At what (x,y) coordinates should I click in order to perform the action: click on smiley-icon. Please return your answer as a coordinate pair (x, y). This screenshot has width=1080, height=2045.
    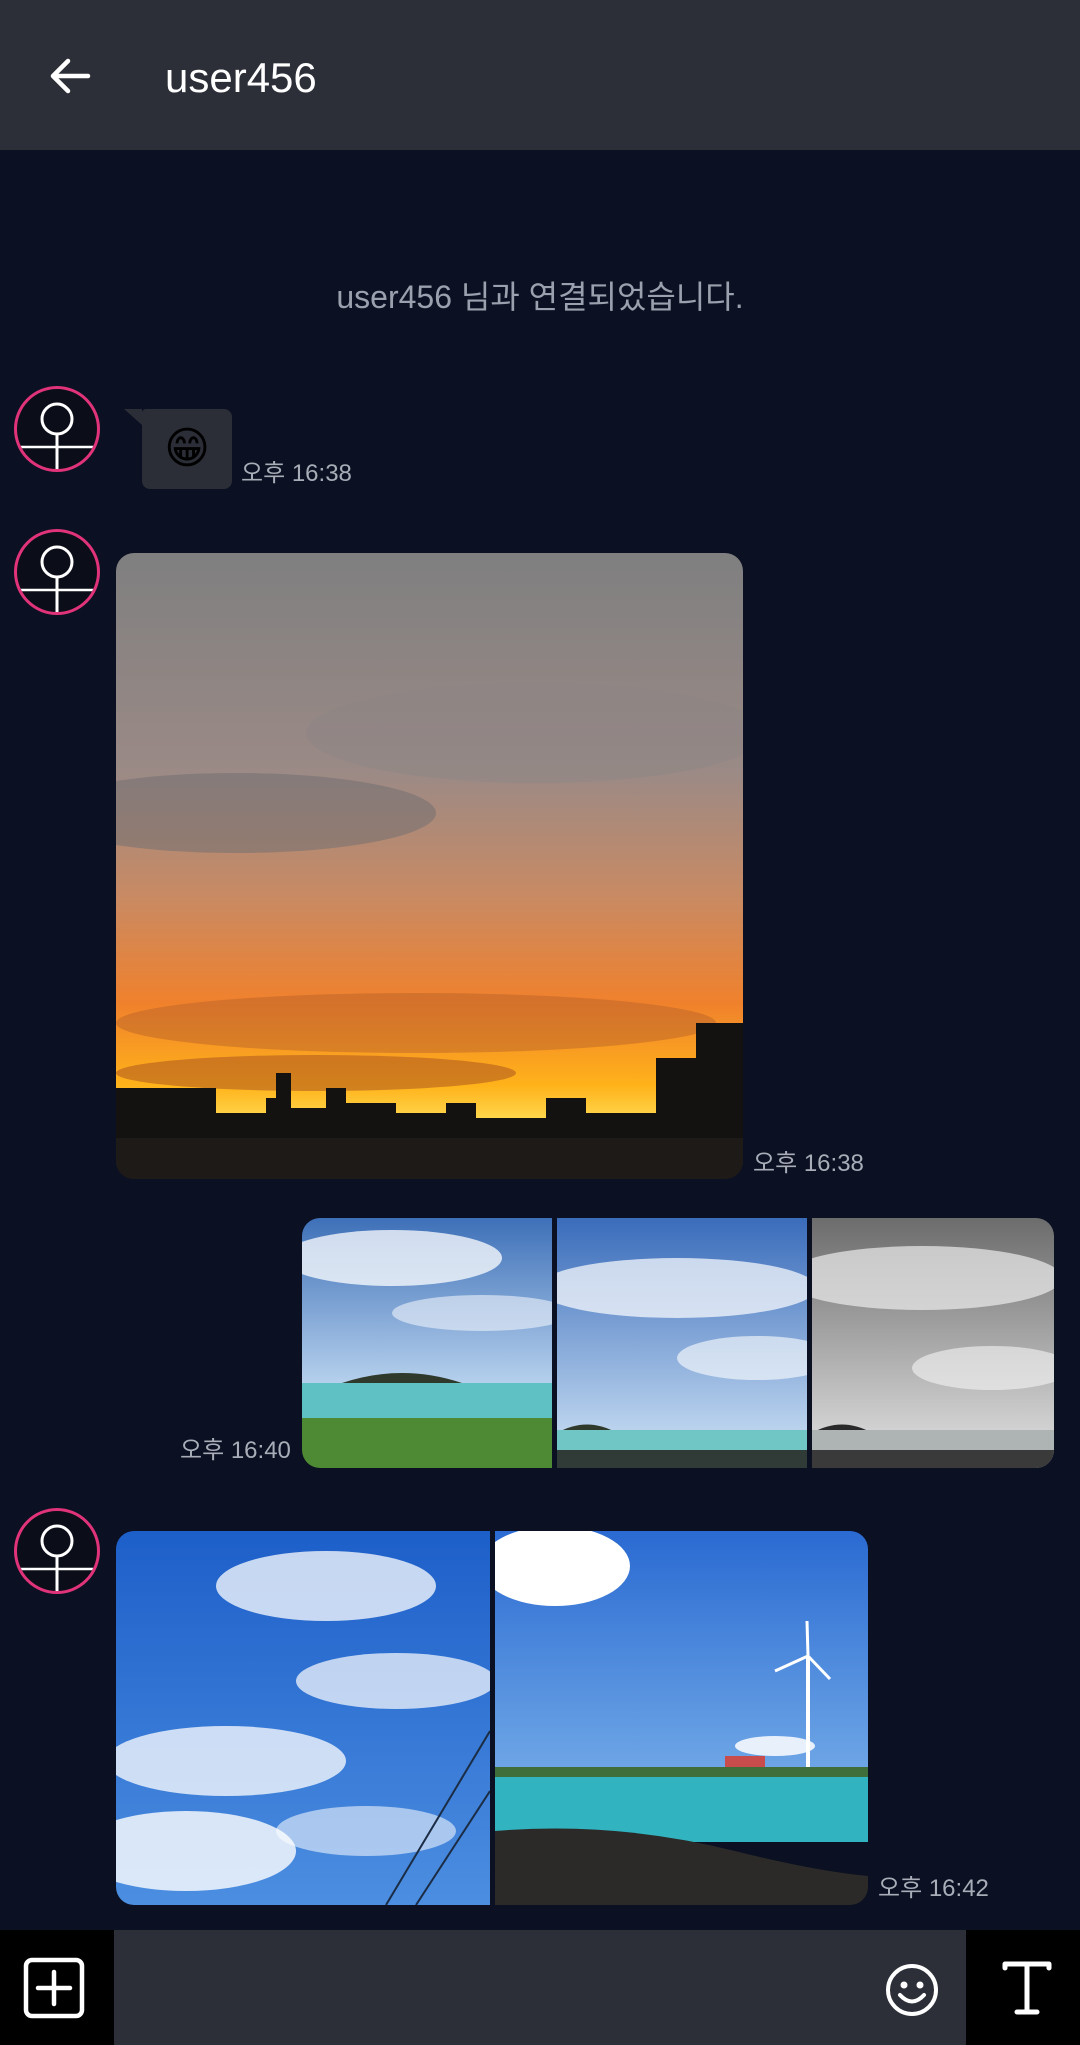
    Looking at the image, I should click on (912, 1990).